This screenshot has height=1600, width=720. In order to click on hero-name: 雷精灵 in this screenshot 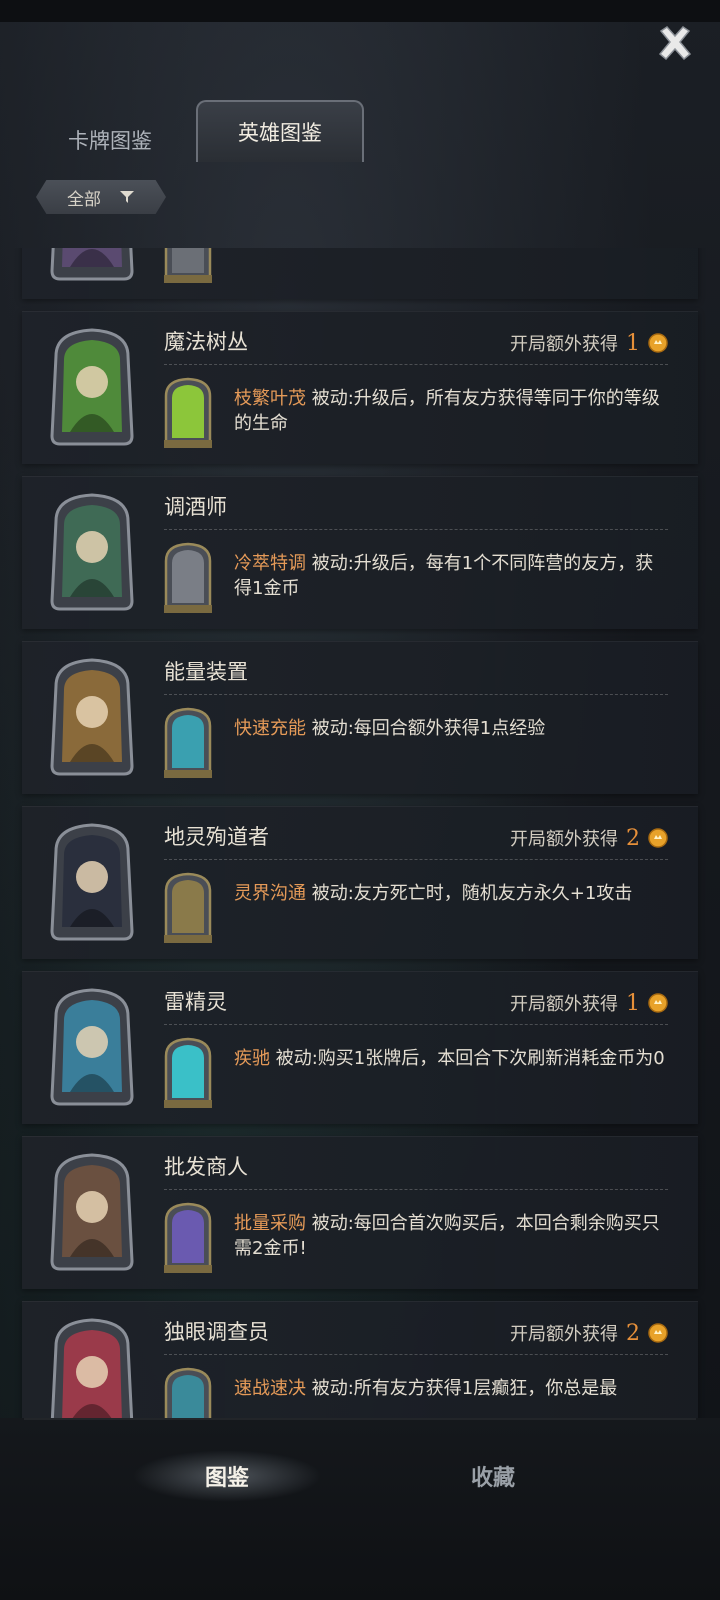, I will do `click(195, 1002)`.